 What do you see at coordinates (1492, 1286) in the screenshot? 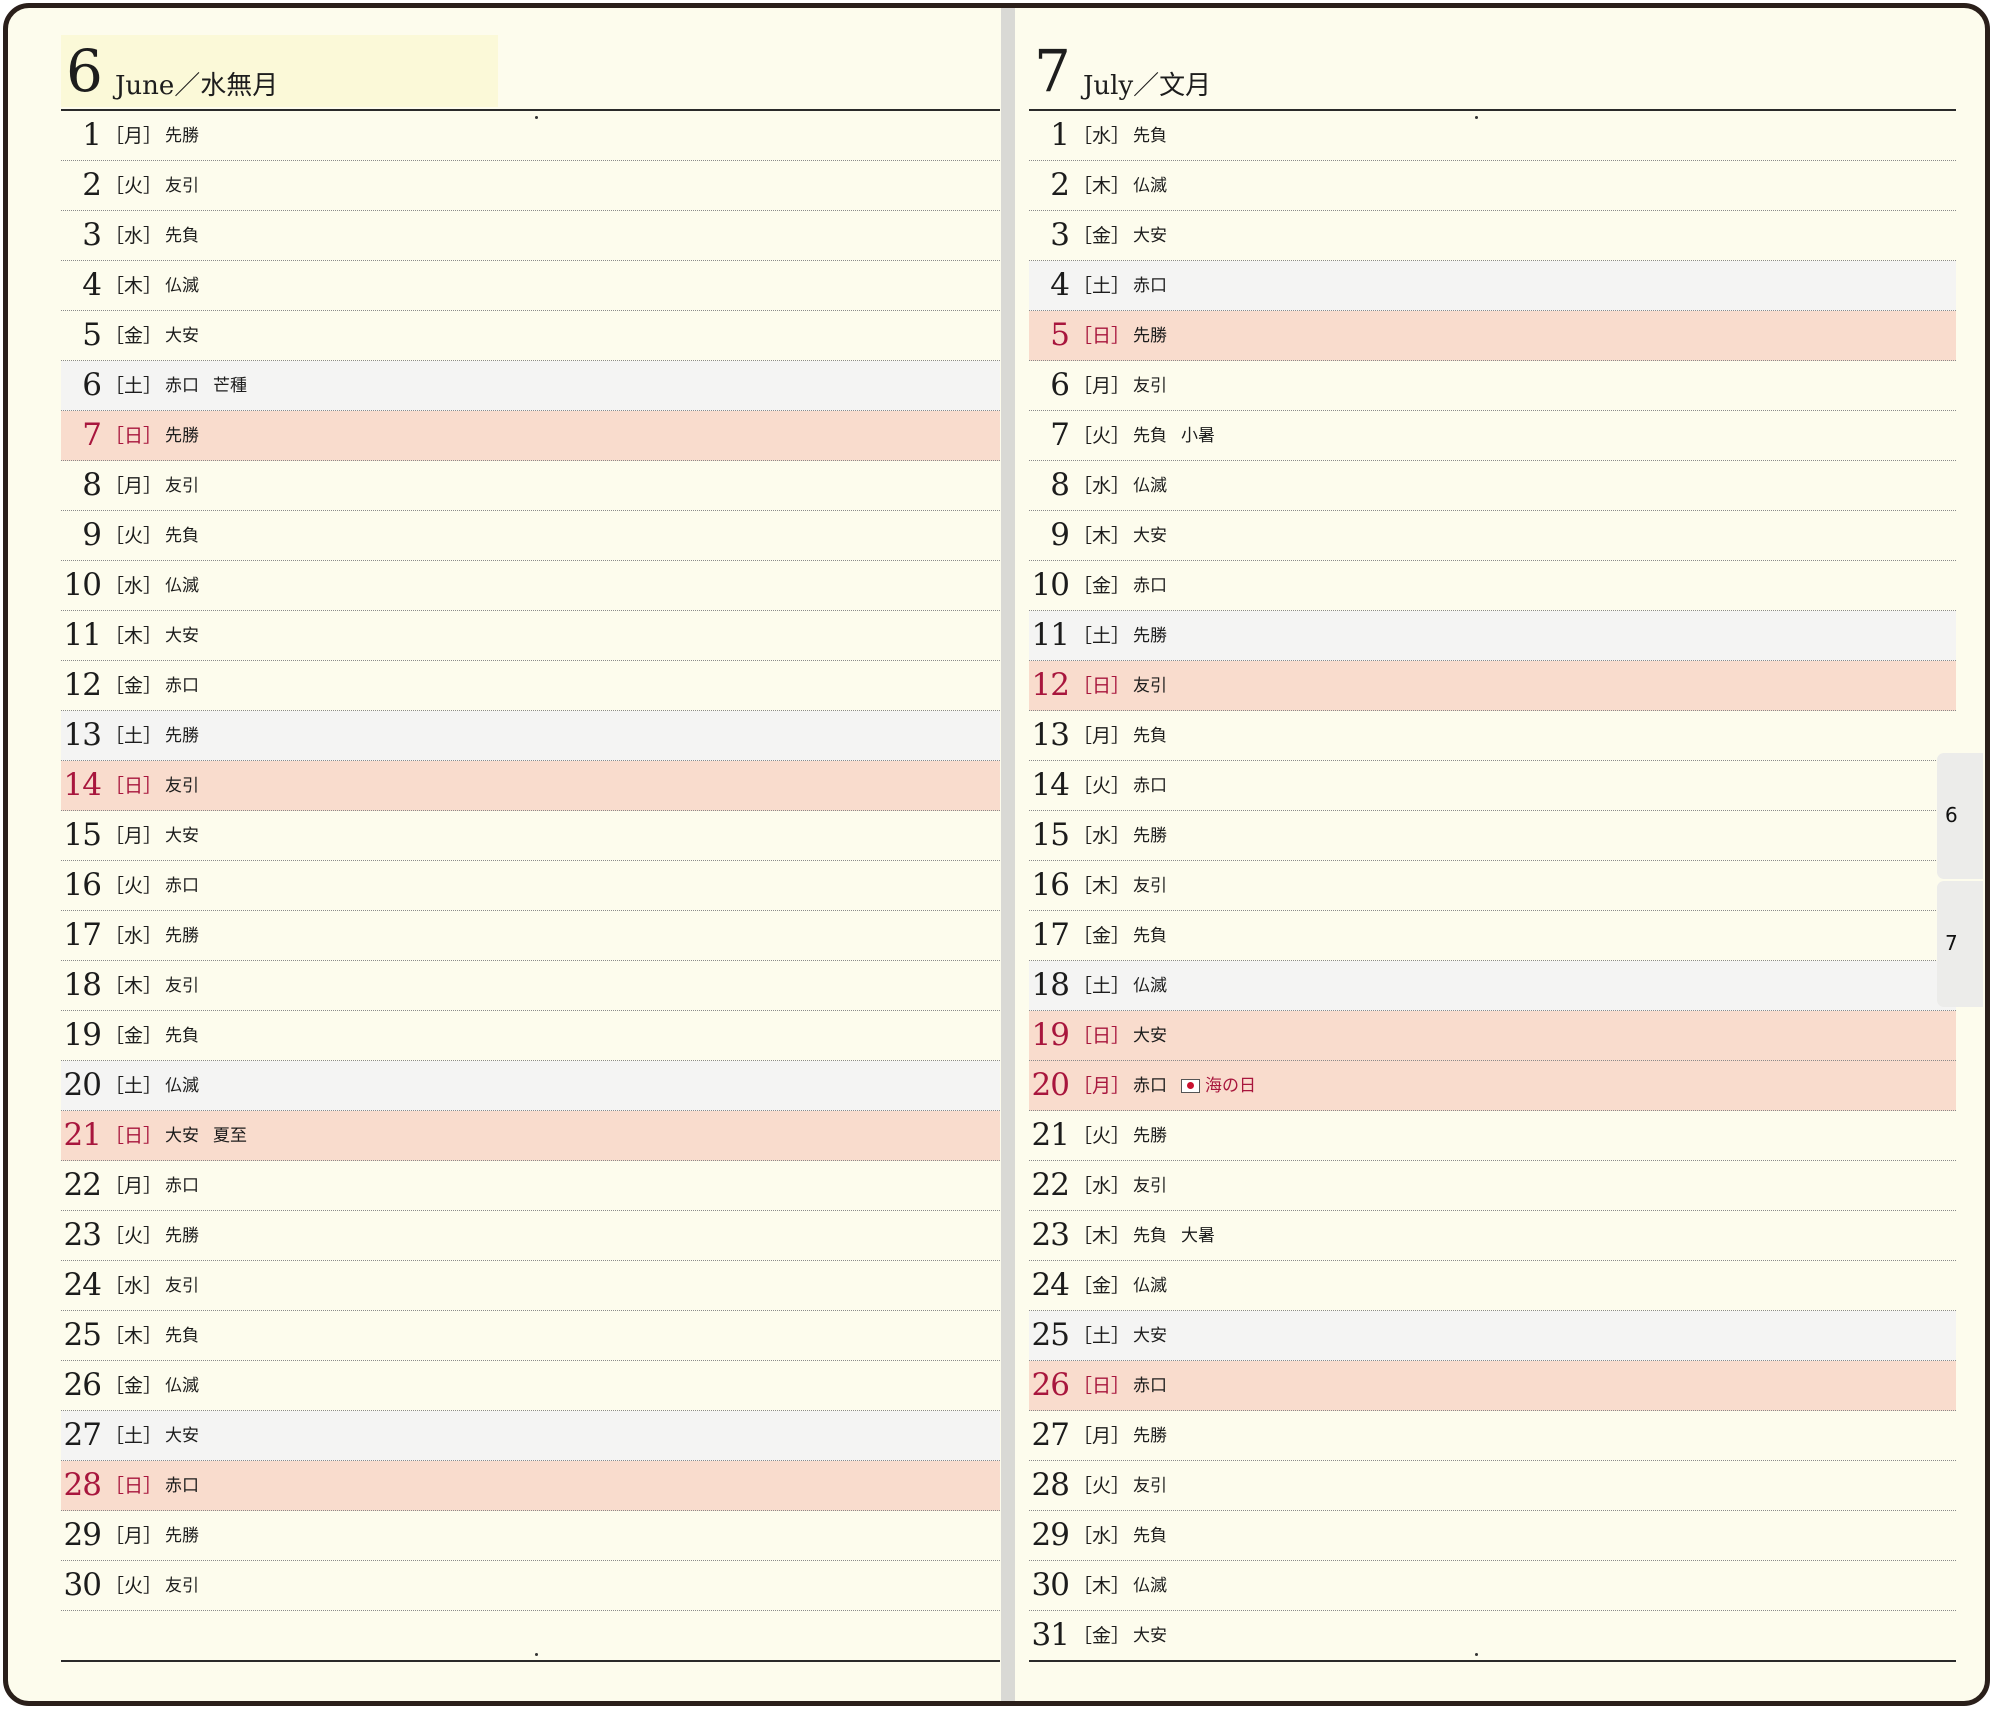
I see `day-row: 24 ［金］ 仏滅` at bounding box center [1492, 1286].